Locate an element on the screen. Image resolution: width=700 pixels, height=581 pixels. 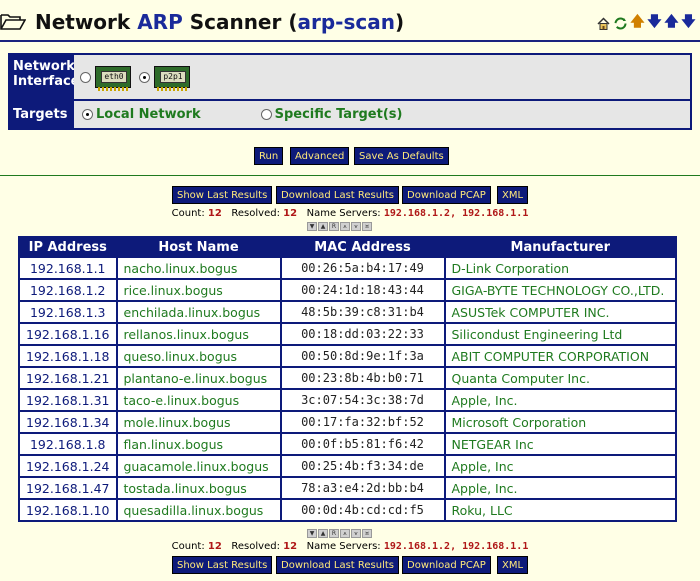
mac-address-cell: 00:26:5a:b4:17:49 is located at coordinates (362, 268).